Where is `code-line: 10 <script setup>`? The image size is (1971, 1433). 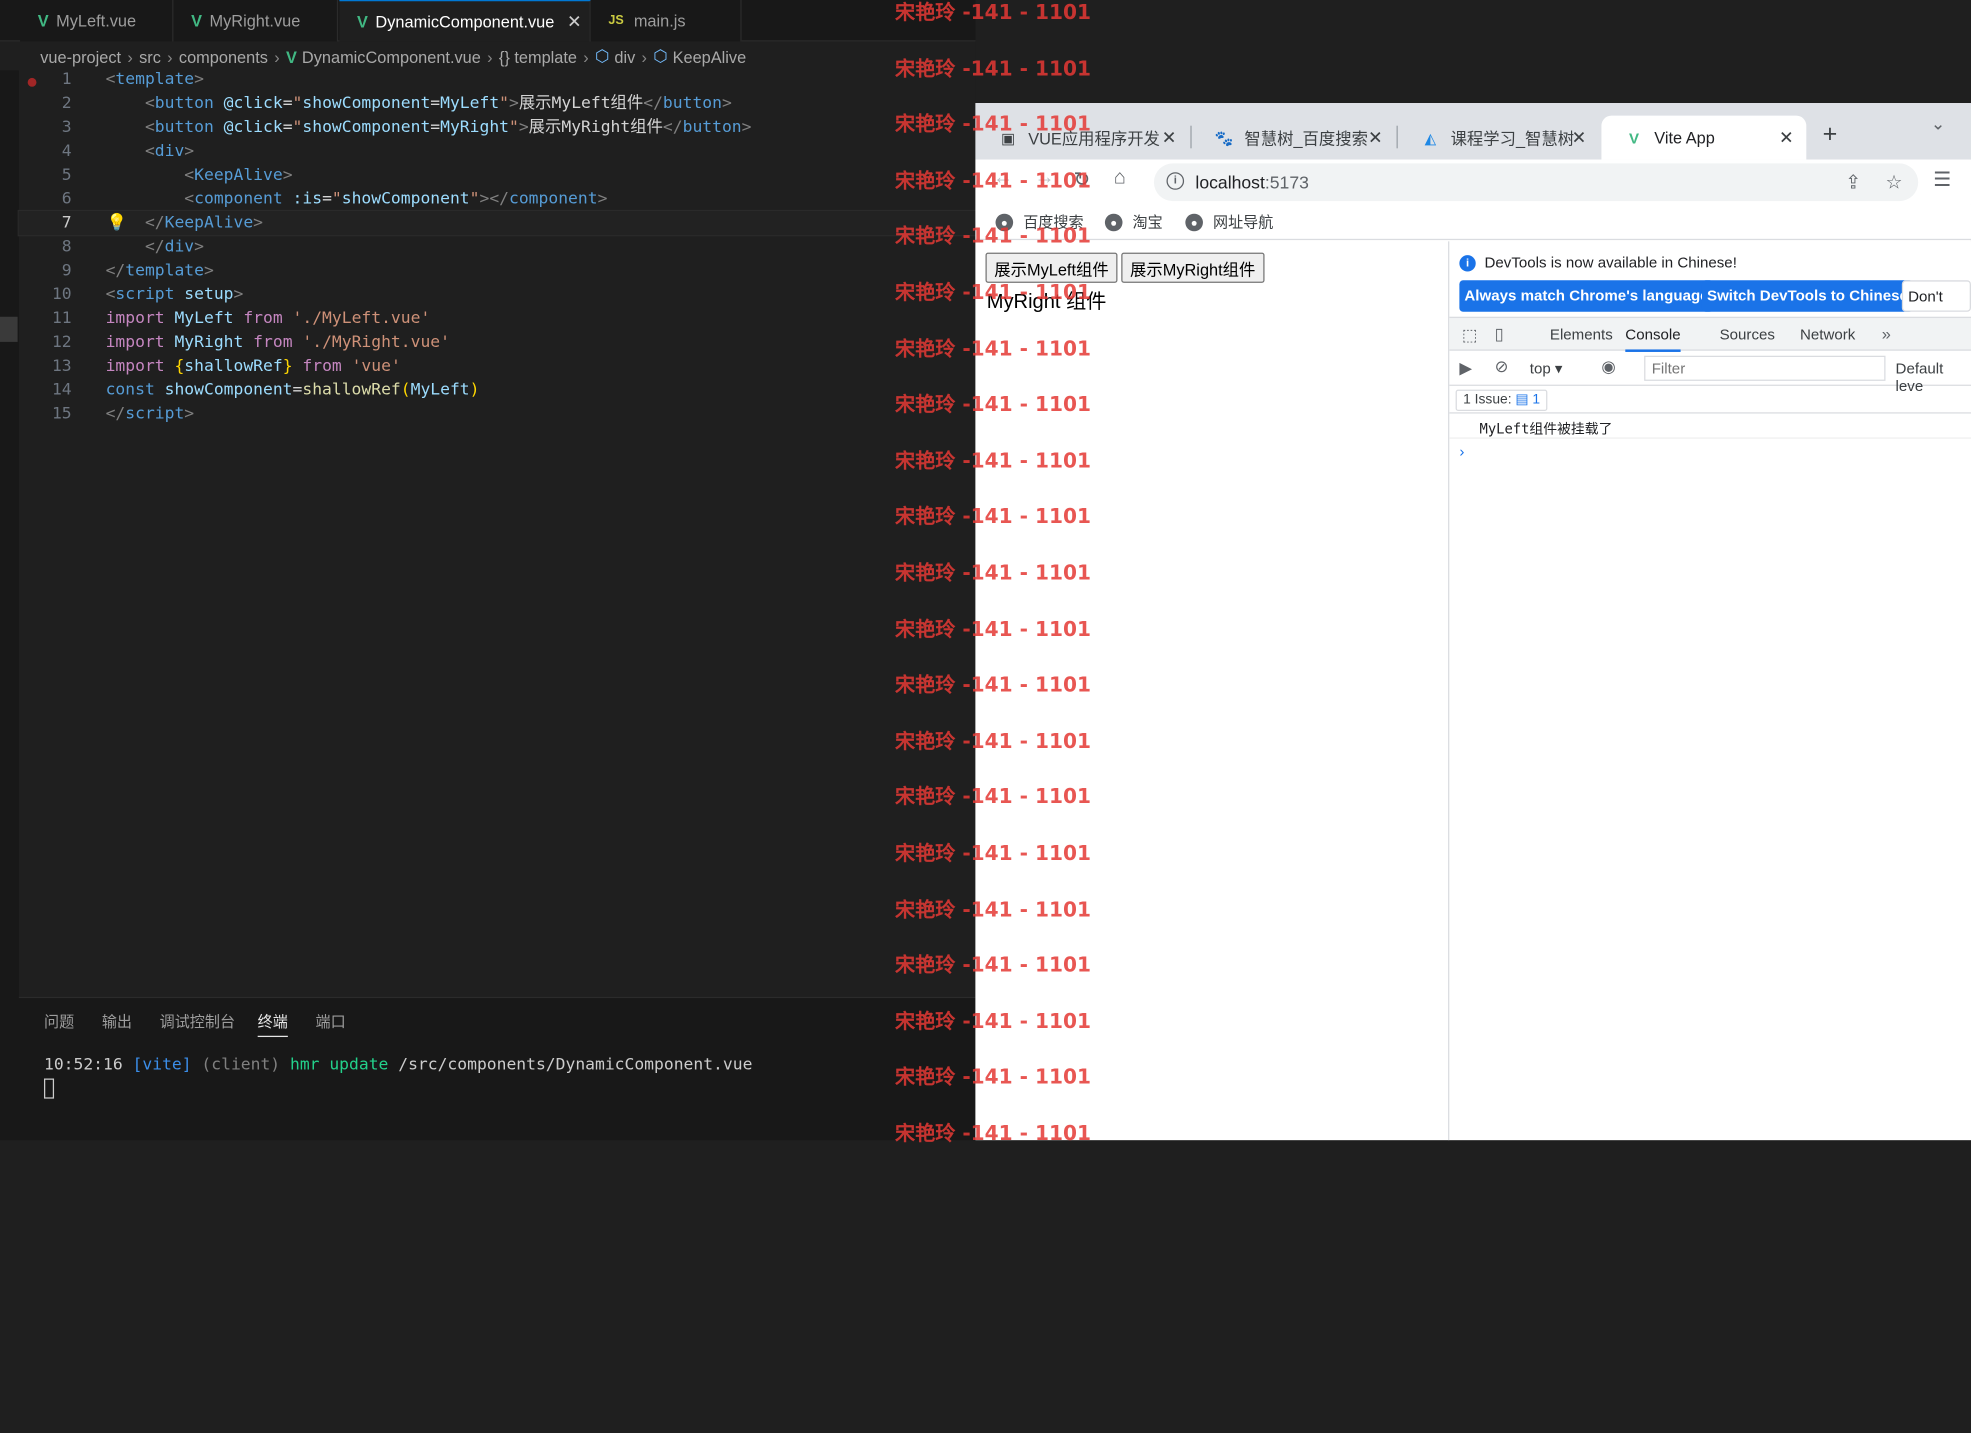
code-line: 10 <script setup> is located at coordinates (497, 295).